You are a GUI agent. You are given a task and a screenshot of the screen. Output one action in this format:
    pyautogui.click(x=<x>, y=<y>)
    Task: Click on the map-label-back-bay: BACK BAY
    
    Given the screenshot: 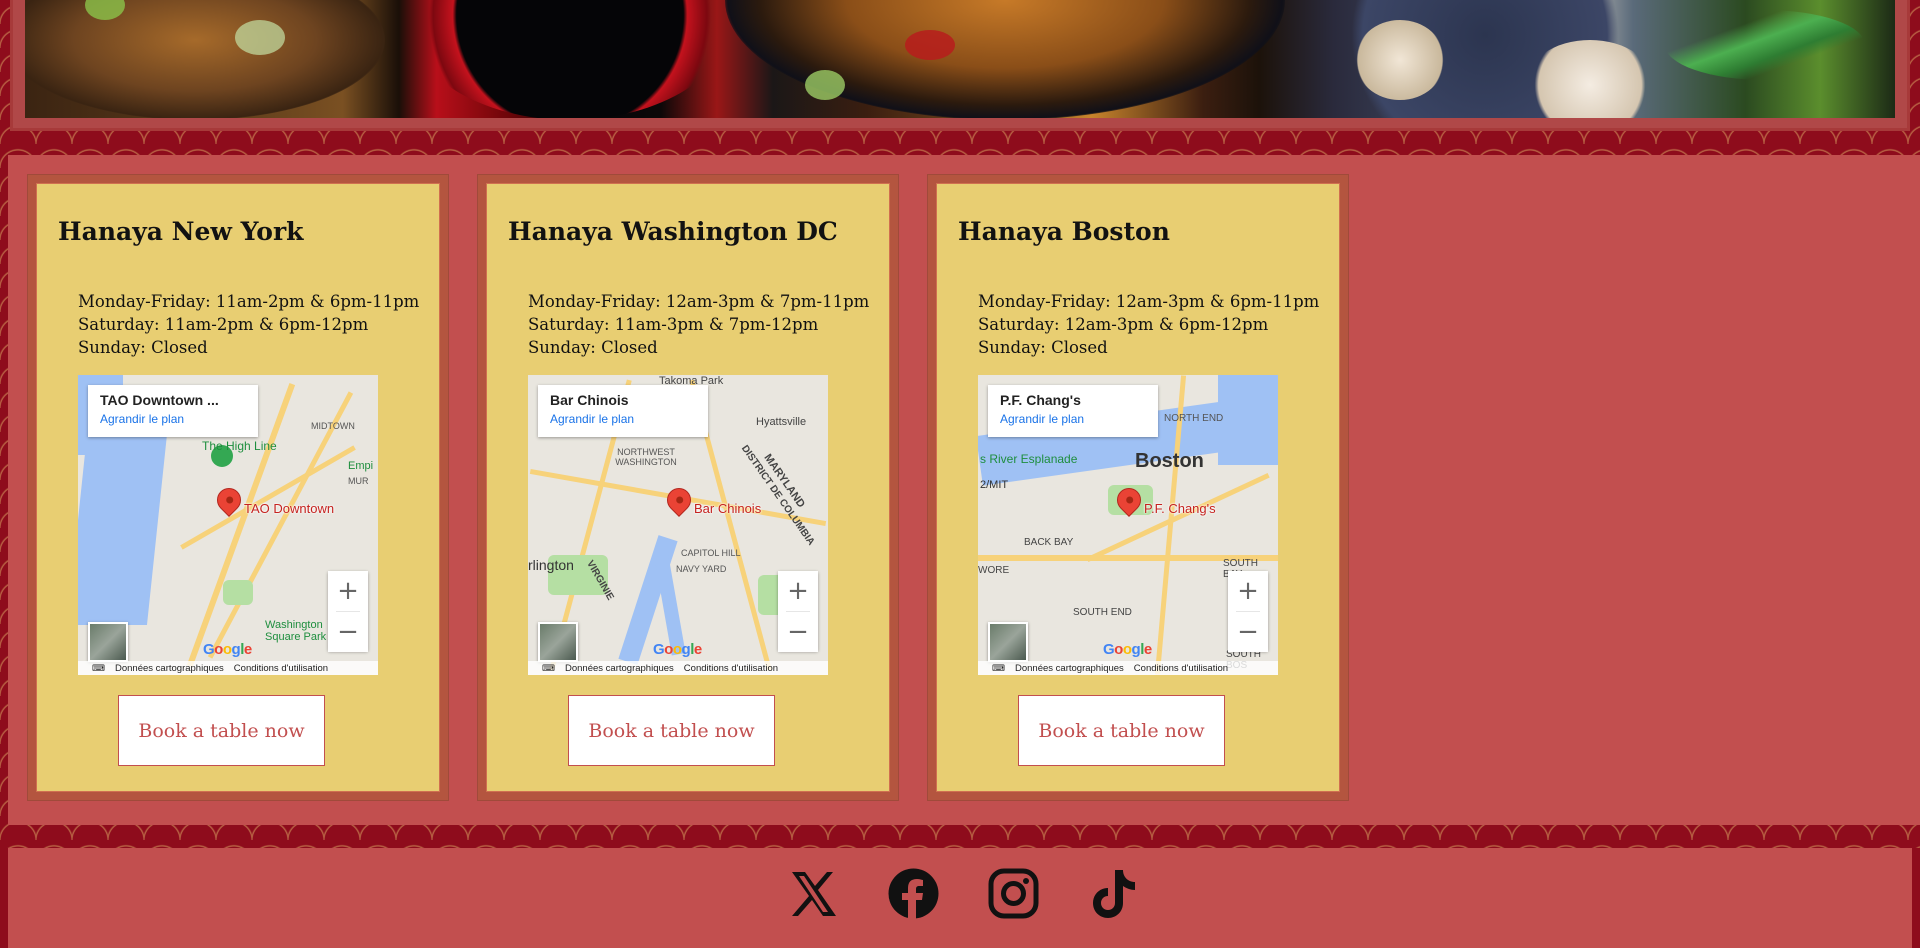 What is the action you would take?
    pyautogui.click(x=1049, y=542)
    